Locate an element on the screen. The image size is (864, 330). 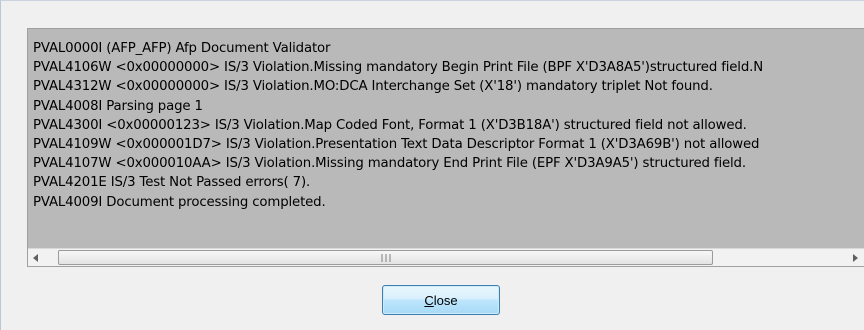
horizontal-scrollbar is located at coordinates (446, 257).